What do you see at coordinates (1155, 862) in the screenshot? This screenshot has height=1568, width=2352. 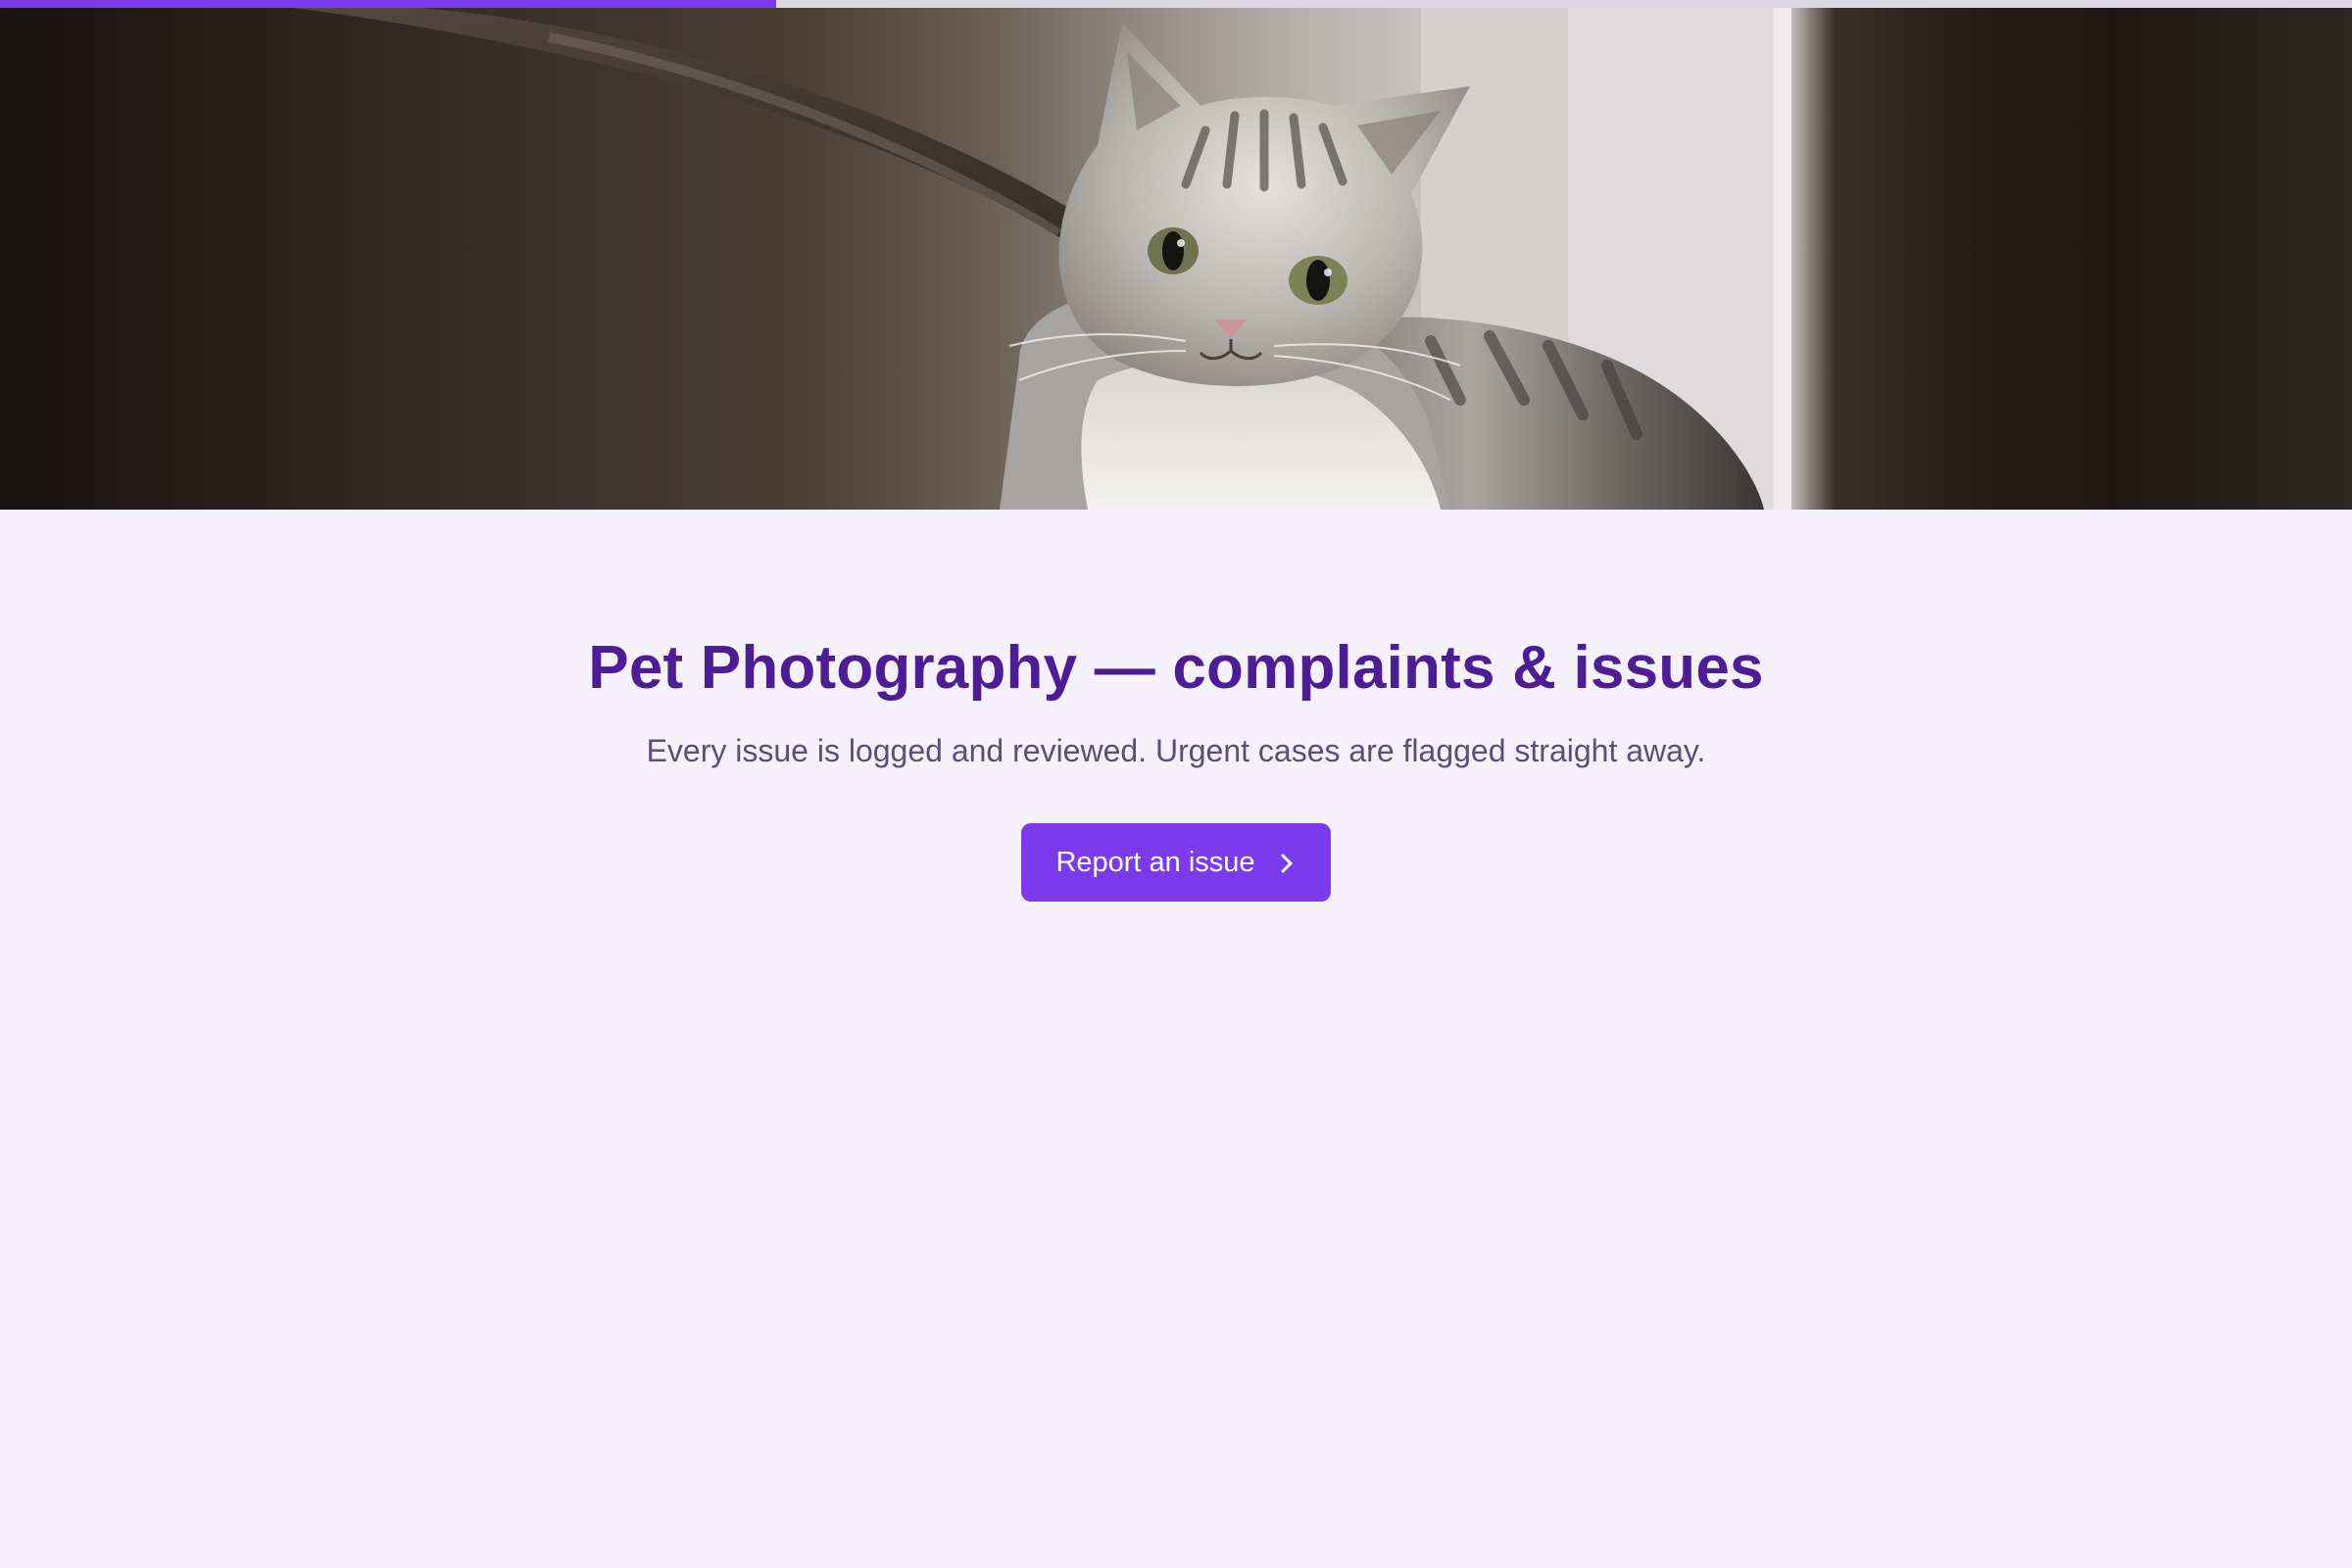 I see `report-issue-button-label: Report an issue` at bounding box center [1155, 862].